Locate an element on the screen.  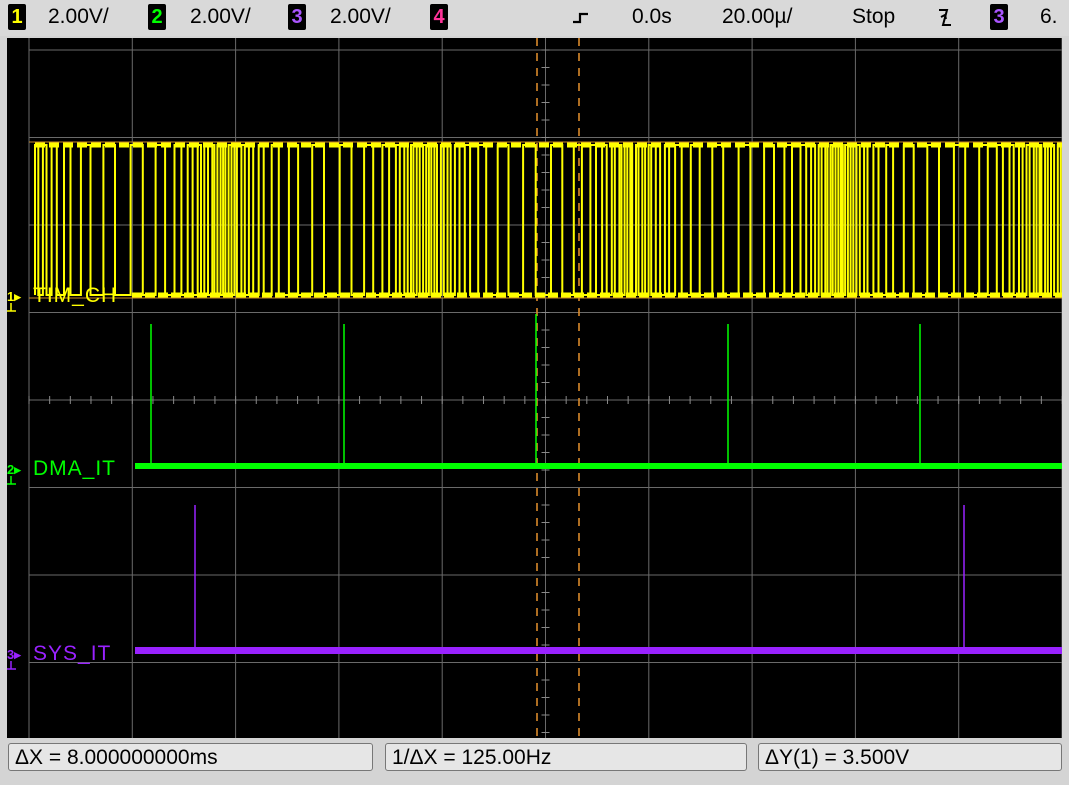
trigger-source-badge: 3 is located at coordinates (999, 17).